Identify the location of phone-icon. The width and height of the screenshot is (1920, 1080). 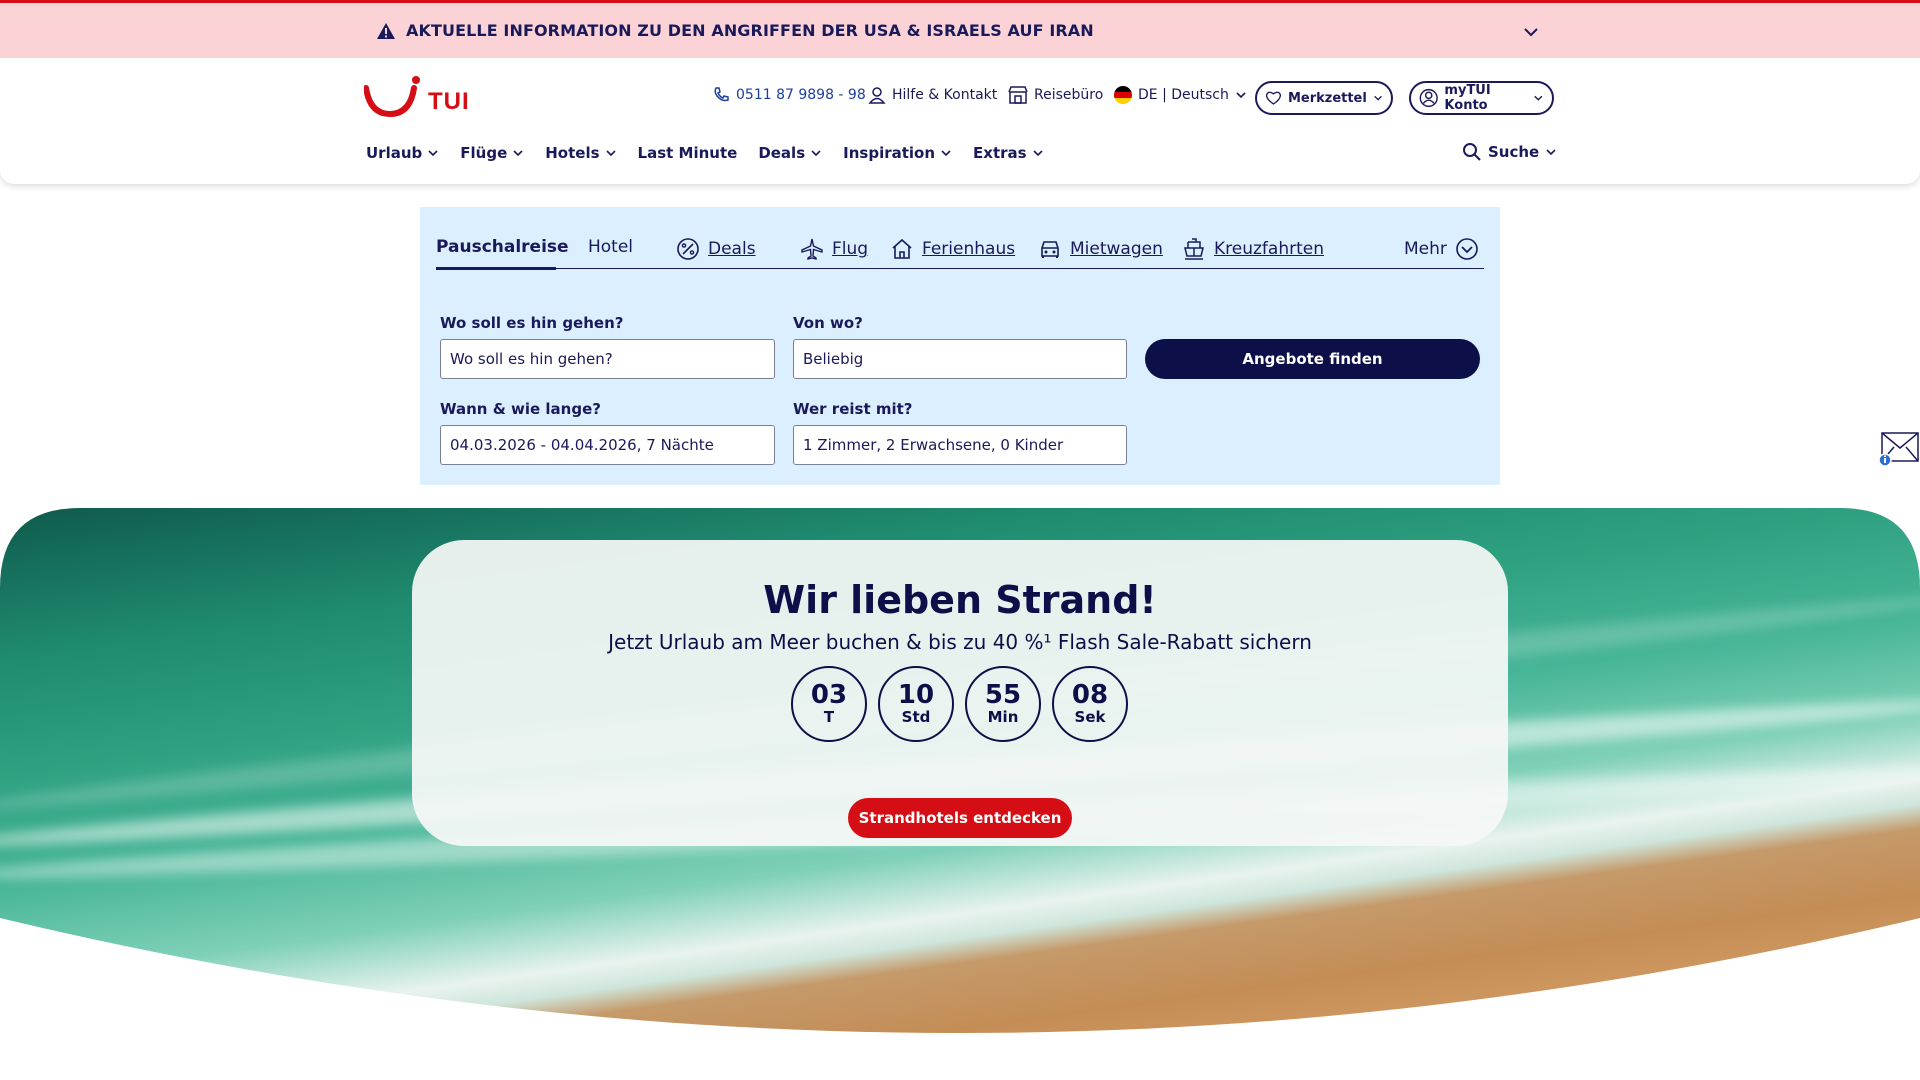
(721, 94).